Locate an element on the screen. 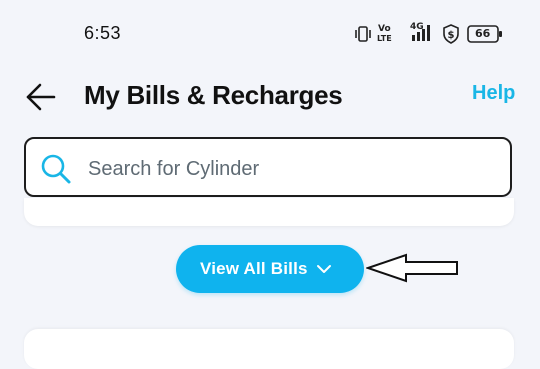  search-input is located at coordinates (288, 169).